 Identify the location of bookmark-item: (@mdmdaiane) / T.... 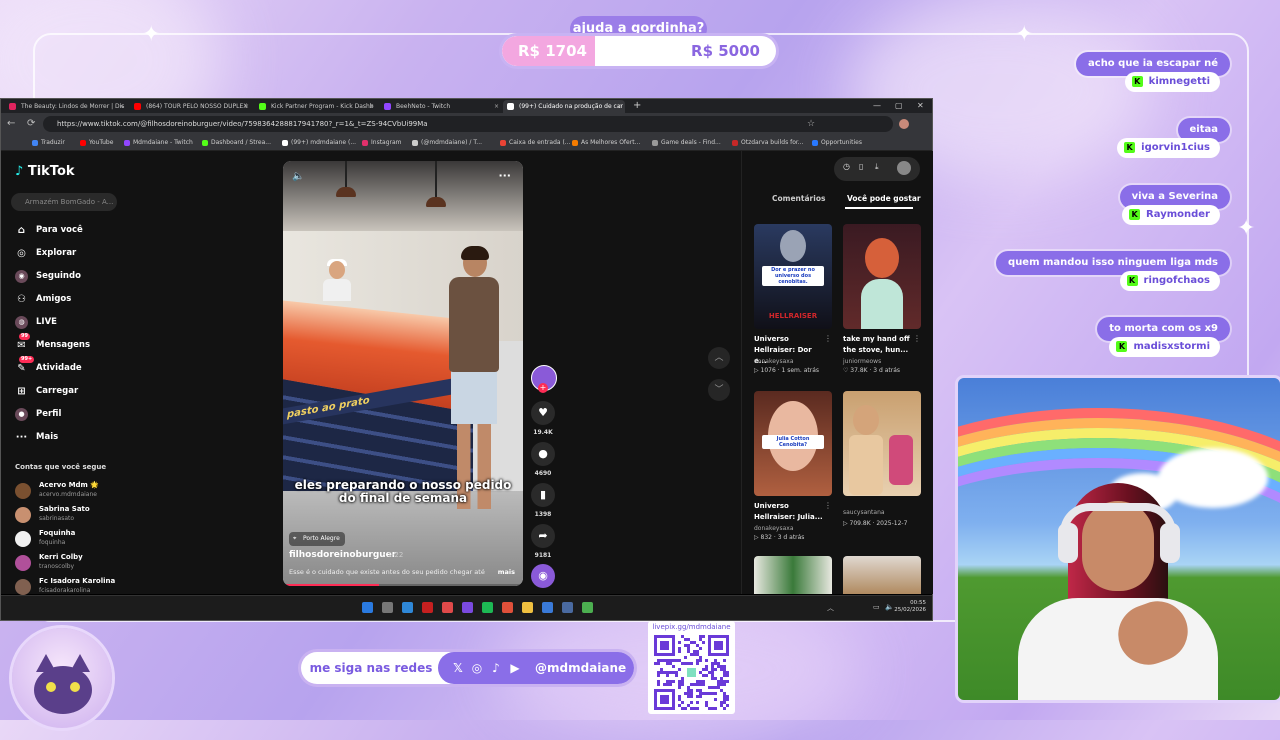
(446, 143).